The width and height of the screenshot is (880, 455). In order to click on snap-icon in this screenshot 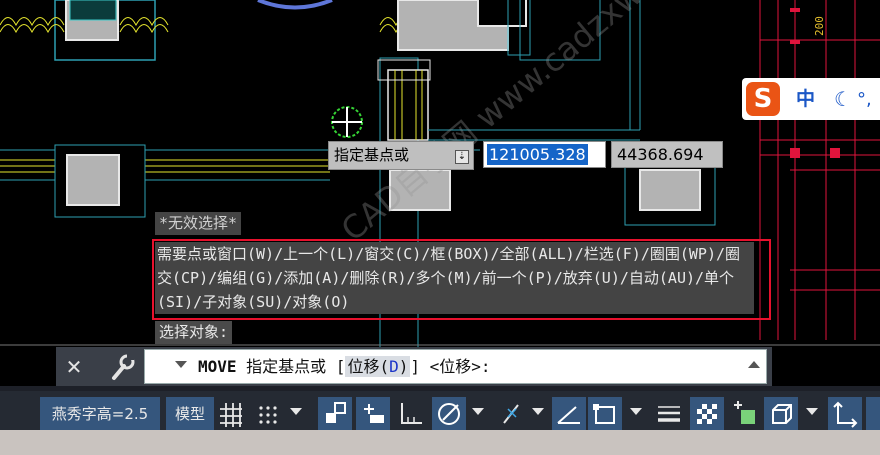, I will do `click(268, 416)`.